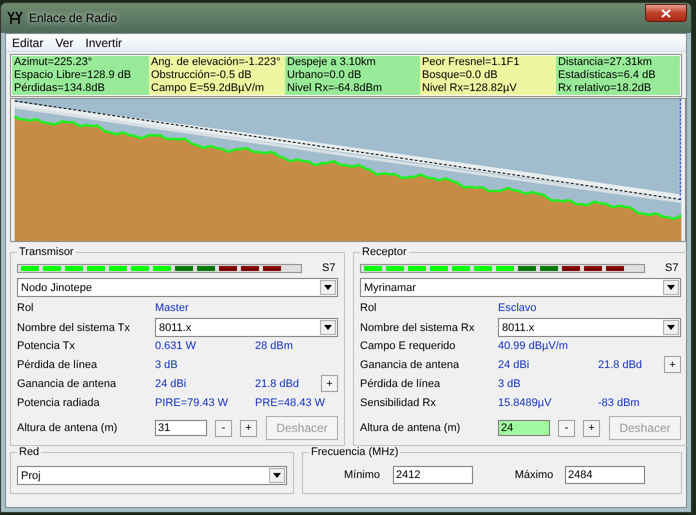 The width and height of the screenshot is (696, 515). What do you see at coordinates (398, 402) in the screenshot?
I see `field-label: Sensibilidad Rx` at bounding box center [398, 402].